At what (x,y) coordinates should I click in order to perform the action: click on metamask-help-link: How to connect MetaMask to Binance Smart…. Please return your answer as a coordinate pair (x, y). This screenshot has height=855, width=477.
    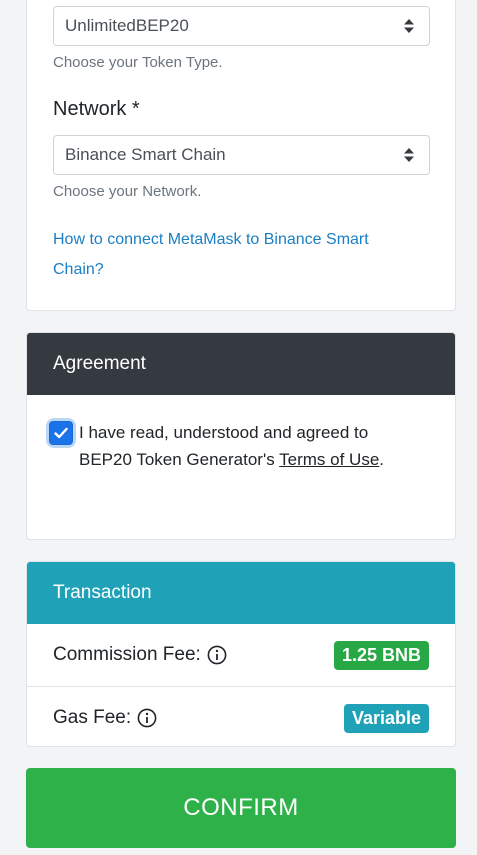
    Looking at the image, I should click on (233, 255).